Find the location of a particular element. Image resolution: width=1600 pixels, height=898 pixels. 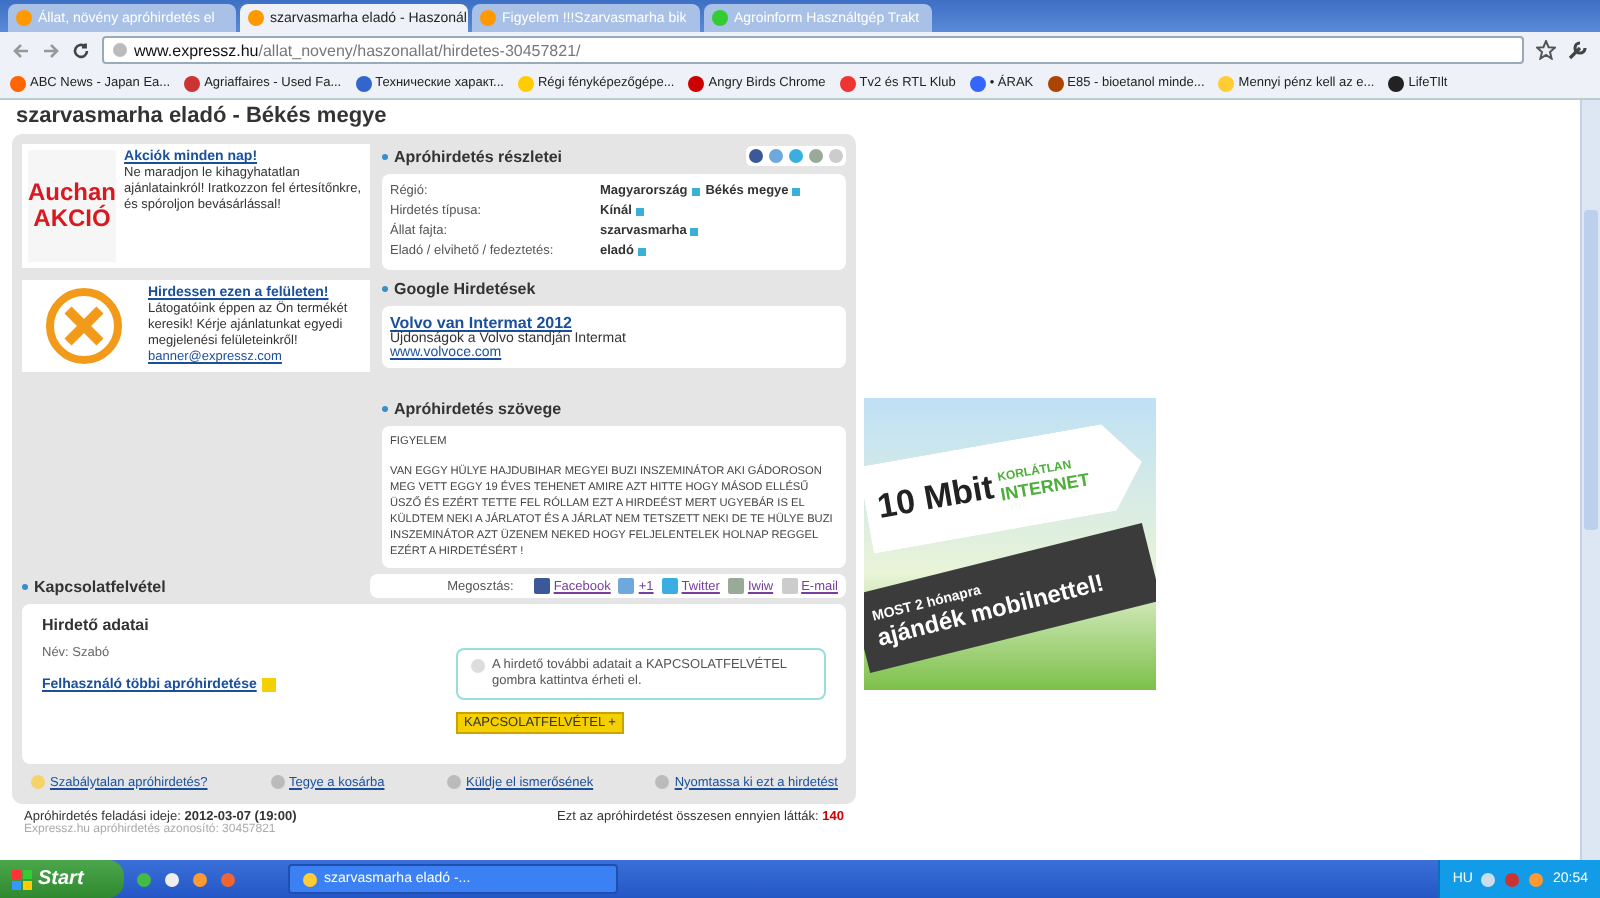

page-title: szarvasmarha eladó - Békés megye is located at coordinates (202, 116).